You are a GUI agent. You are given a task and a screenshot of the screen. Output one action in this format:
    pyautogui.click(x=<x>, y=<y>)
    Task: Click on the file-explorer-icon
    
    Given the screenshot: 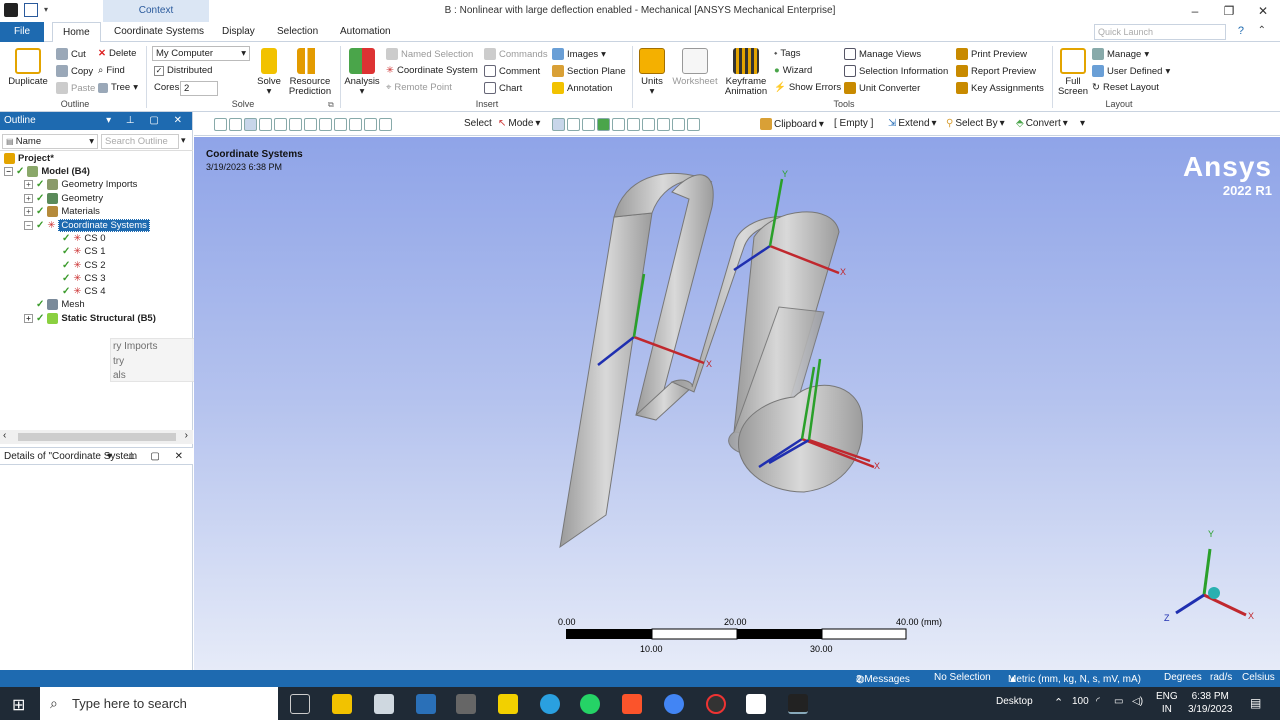 What is the action you would take?
    pyautogui.click(x=342, y=704)
    